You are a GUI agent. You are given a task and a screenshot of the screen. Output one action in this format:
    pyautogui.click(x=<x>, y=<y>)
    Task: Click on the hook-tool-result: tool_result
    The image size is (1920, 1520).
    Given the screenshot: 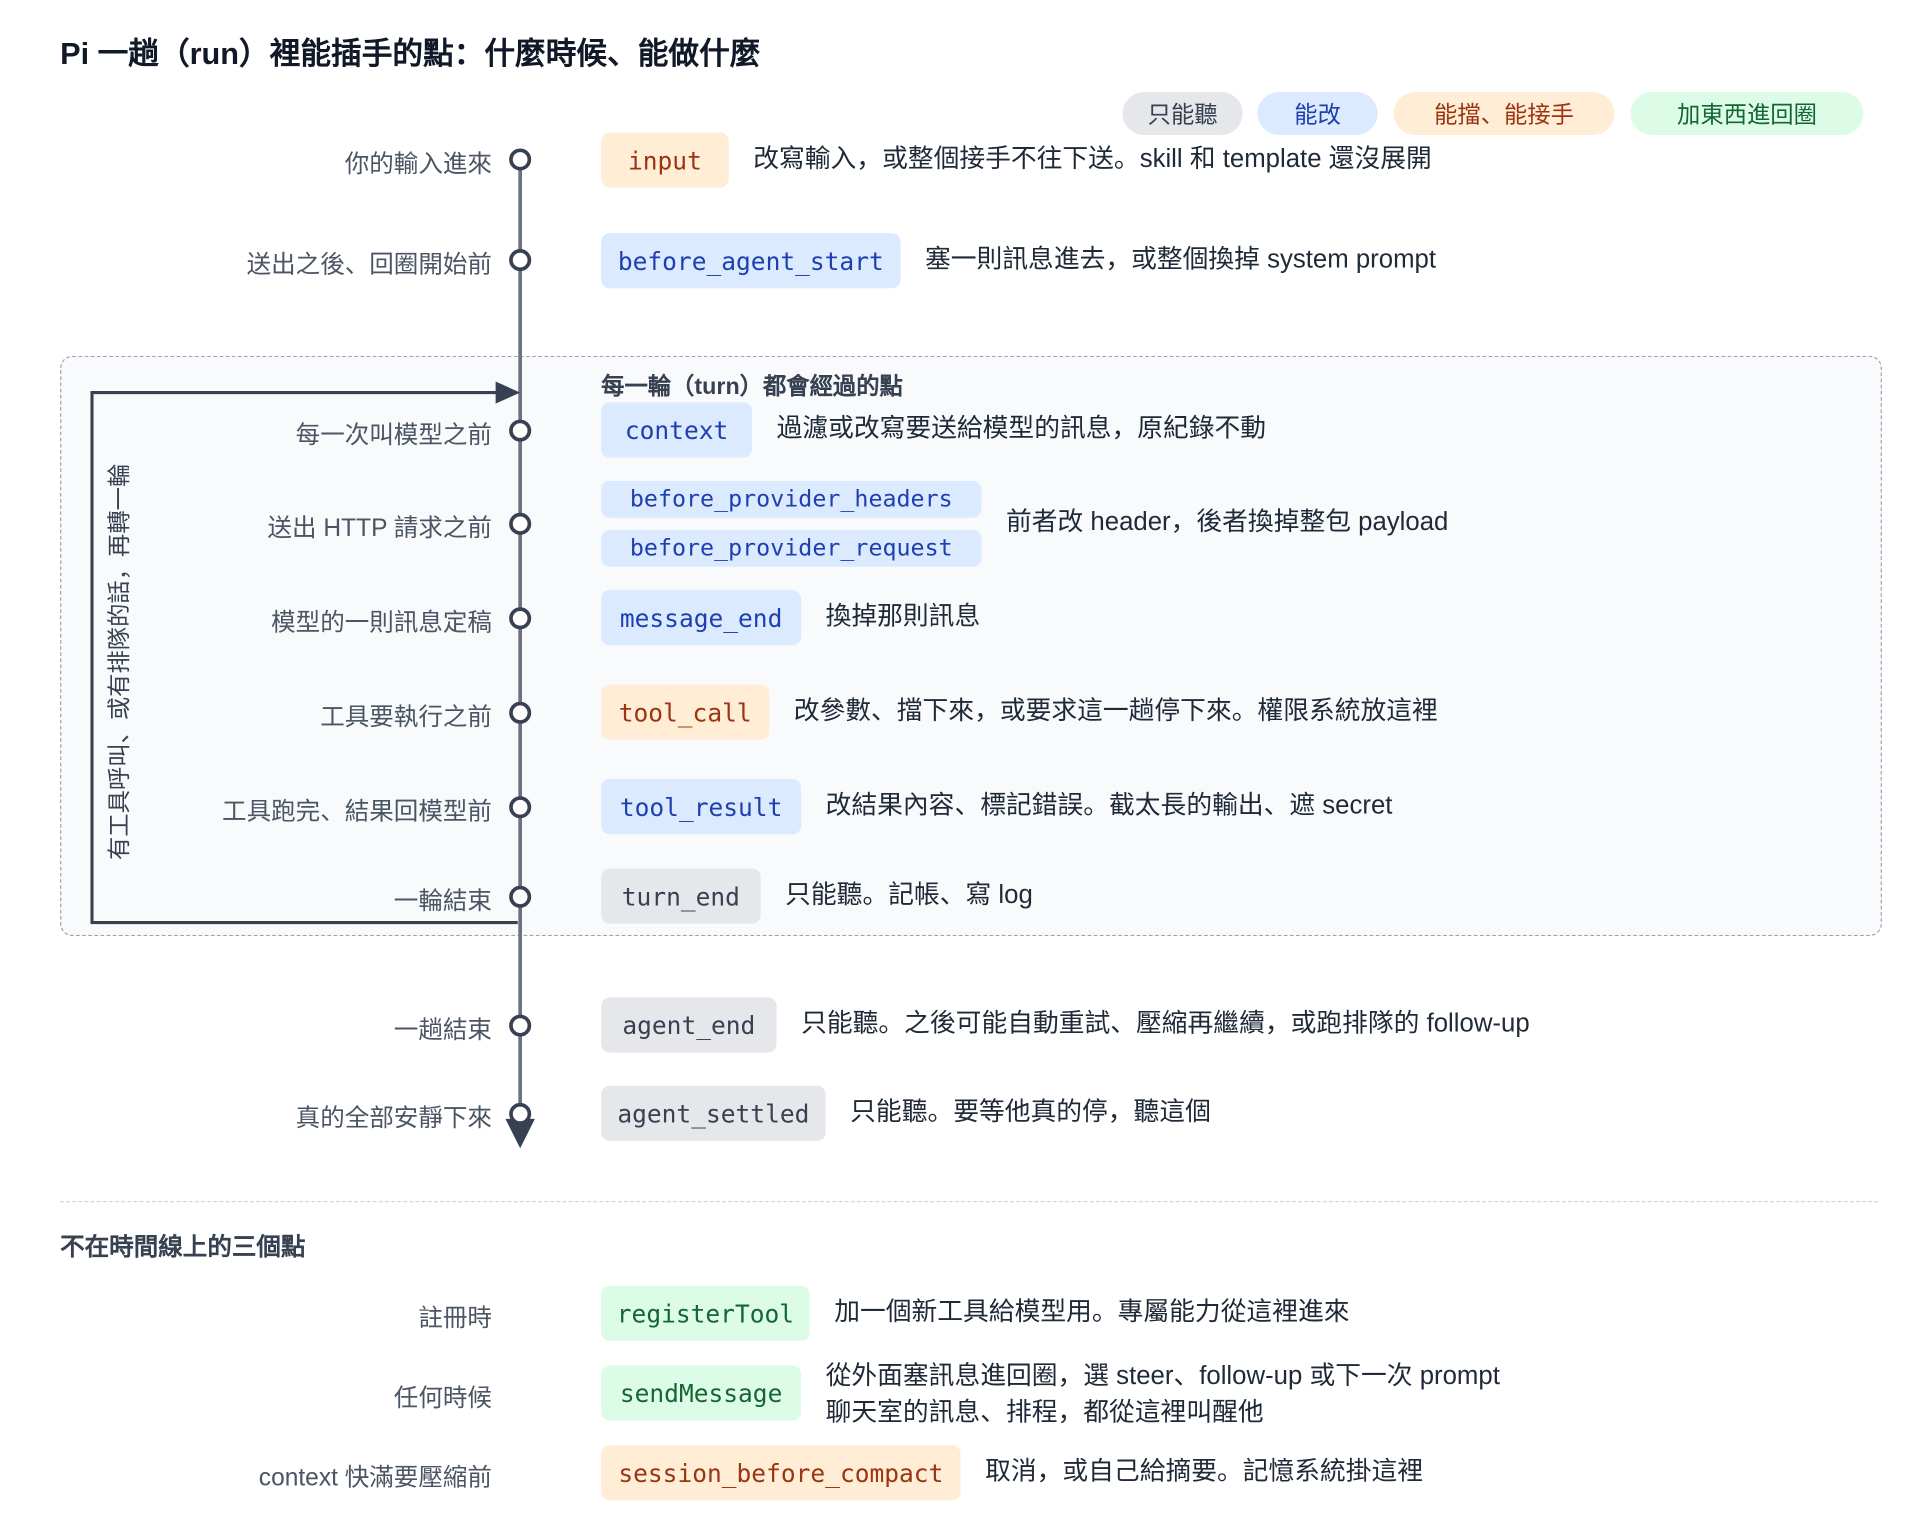 What is the action you would take?
    pyautogui.click(x=701, y=807)
    